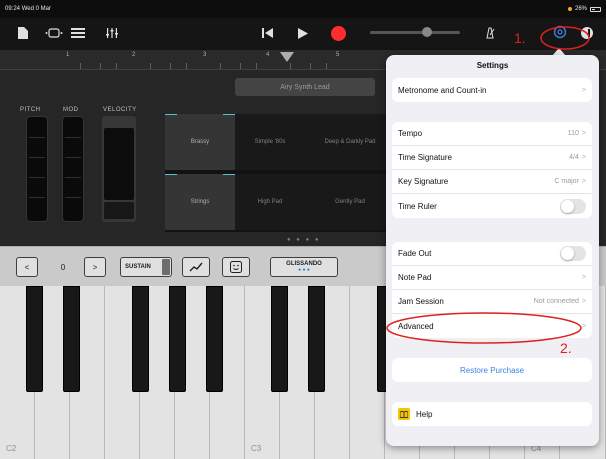 The width and height of the screenshot is (606, 459). What do you see at coordinates (566, 348) in the screenshot?
I see `annotation-step-two: 2.` at bounding box center [566, 348].